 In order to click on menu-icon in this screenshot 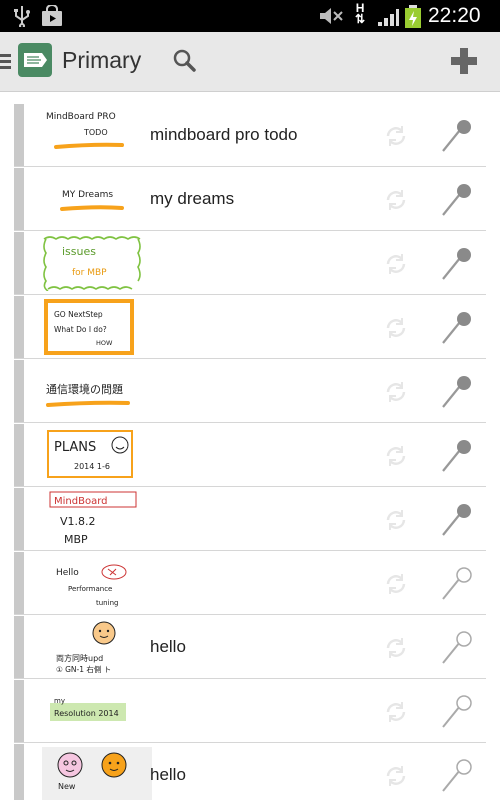, I will do `click(6, 63)`.